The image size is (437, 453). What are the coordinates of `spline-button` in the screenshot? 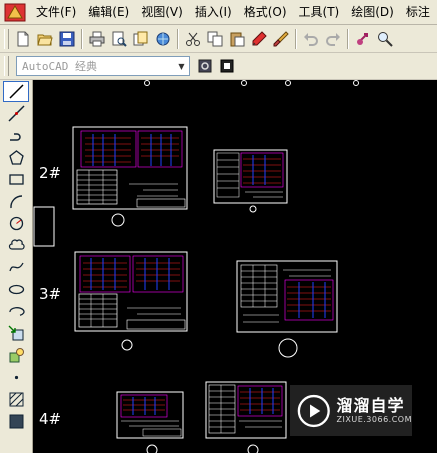 It's located at (16, 267).